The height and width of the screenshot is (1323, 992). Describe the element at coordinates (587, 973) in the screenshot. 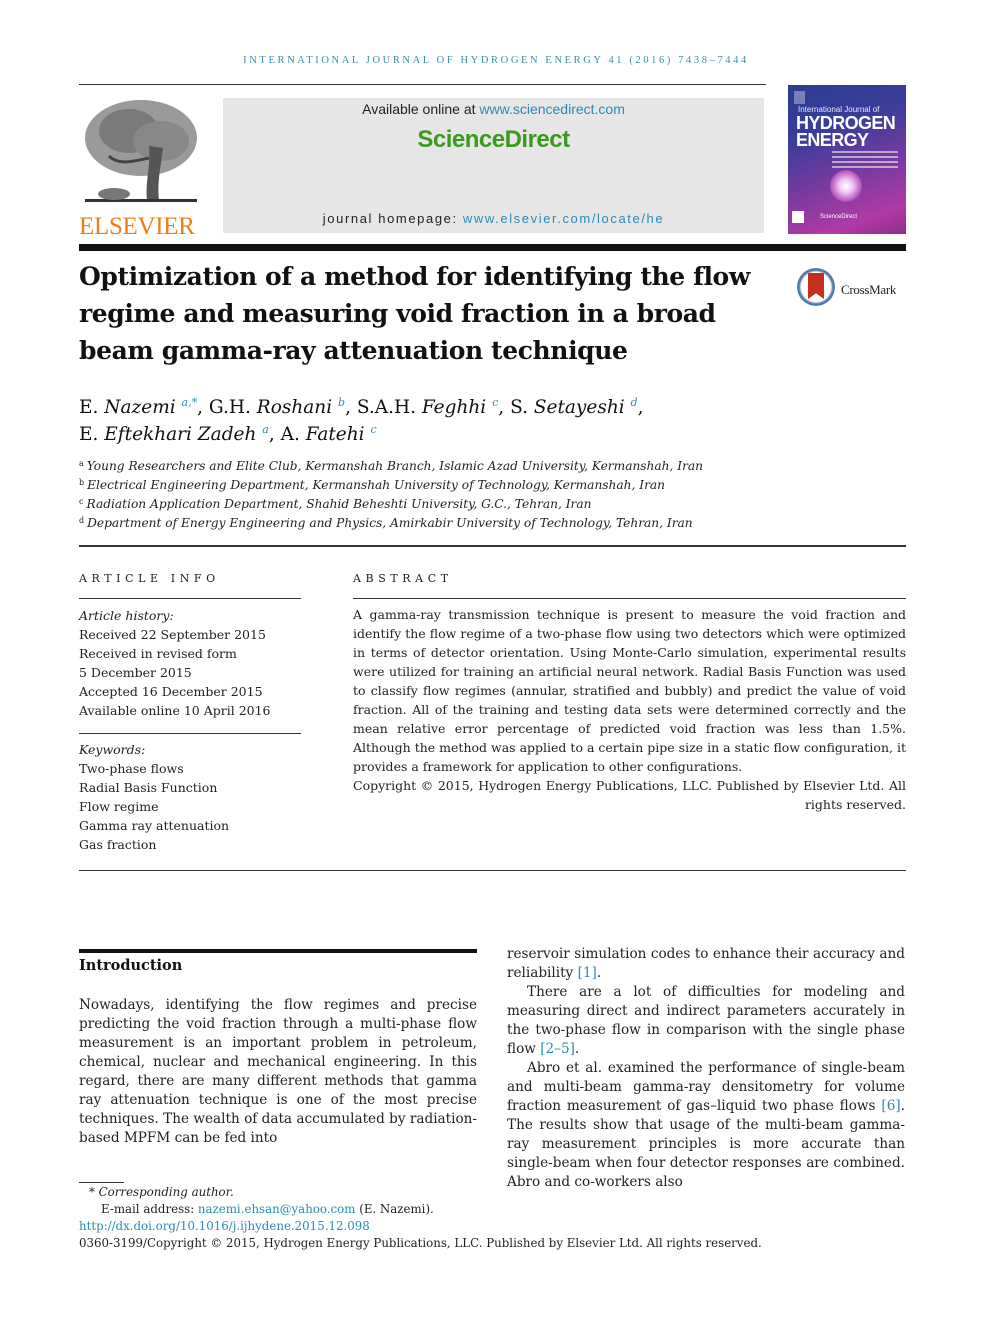

I see `citation-link: [1]` at that location.